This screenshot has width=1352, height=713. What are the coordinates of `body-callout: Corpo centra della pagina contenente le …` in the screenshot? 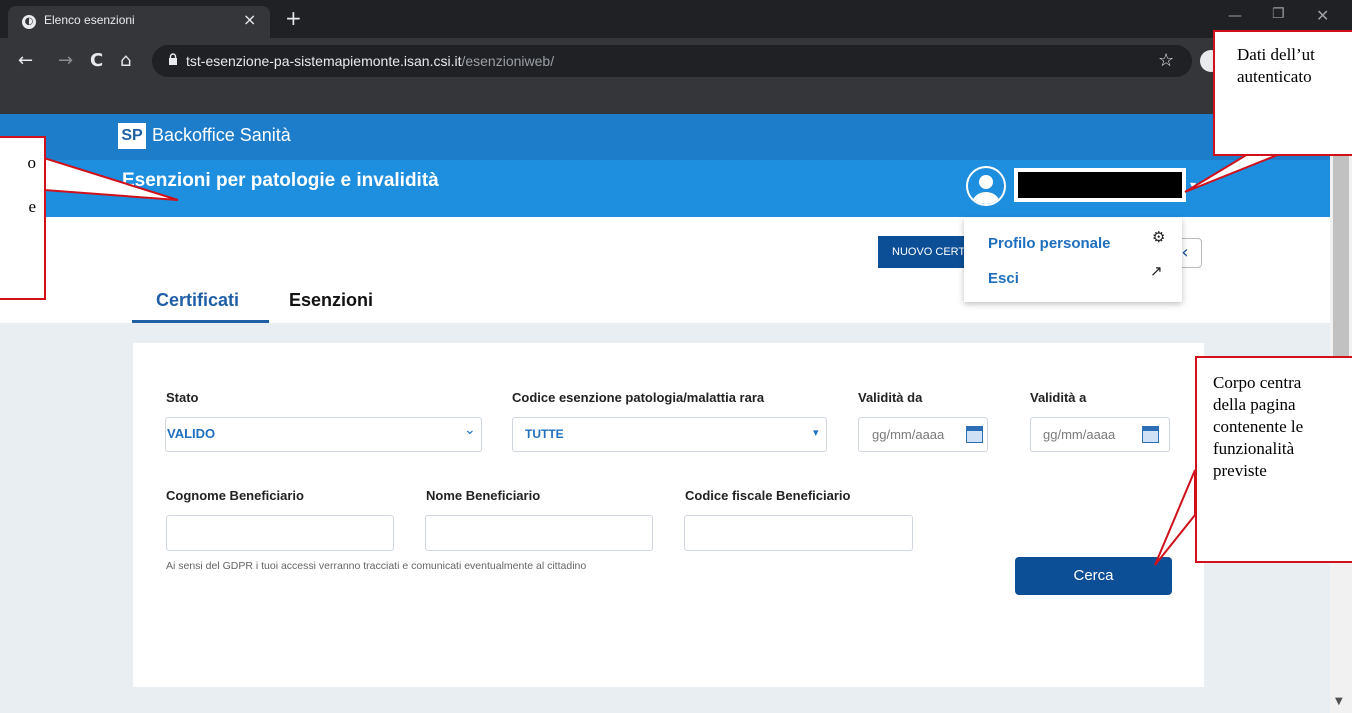 It's located at (1273, 459).